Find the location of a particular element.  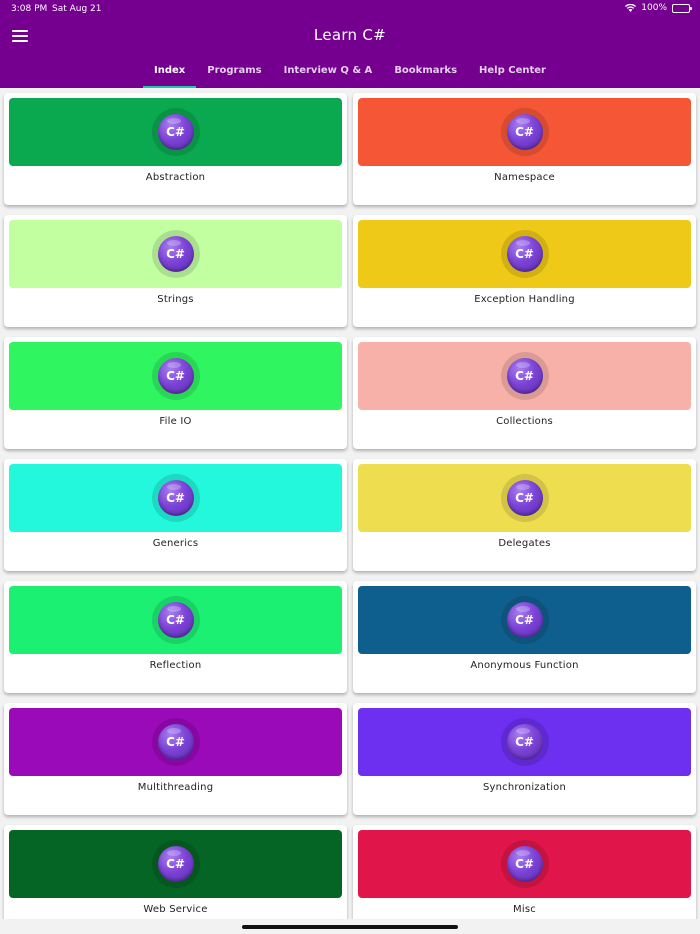

topic-card-exception-handling: C# Exception Handling is located at coordinates (524, 271).